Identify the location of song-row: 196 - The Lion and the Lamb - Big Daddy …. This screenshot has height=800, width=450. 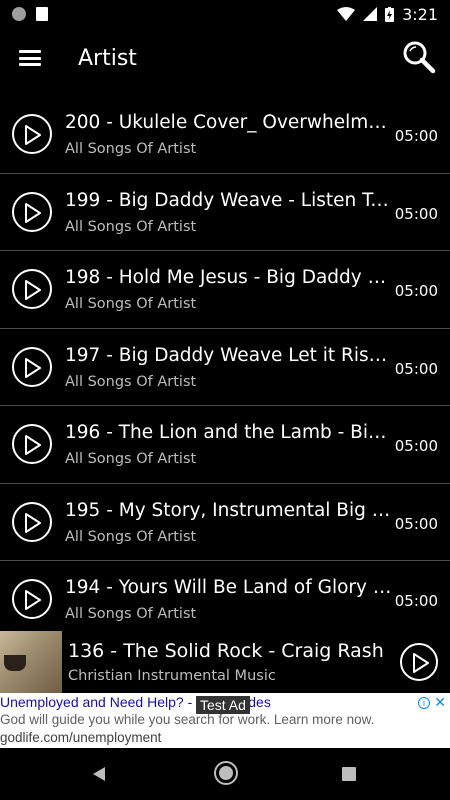
(225, 445).